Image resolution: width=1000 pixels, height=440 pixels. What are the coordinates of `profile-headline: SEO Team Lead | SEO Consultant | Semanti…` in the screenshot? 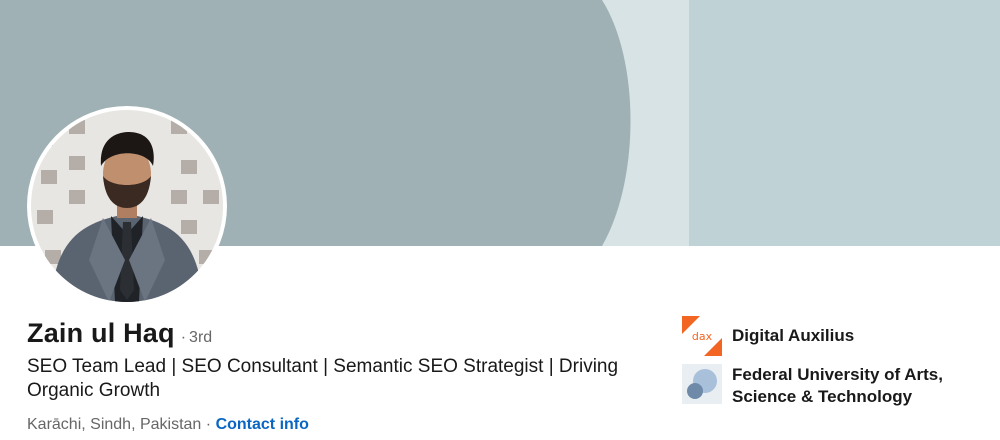 It's located at (323, 378).